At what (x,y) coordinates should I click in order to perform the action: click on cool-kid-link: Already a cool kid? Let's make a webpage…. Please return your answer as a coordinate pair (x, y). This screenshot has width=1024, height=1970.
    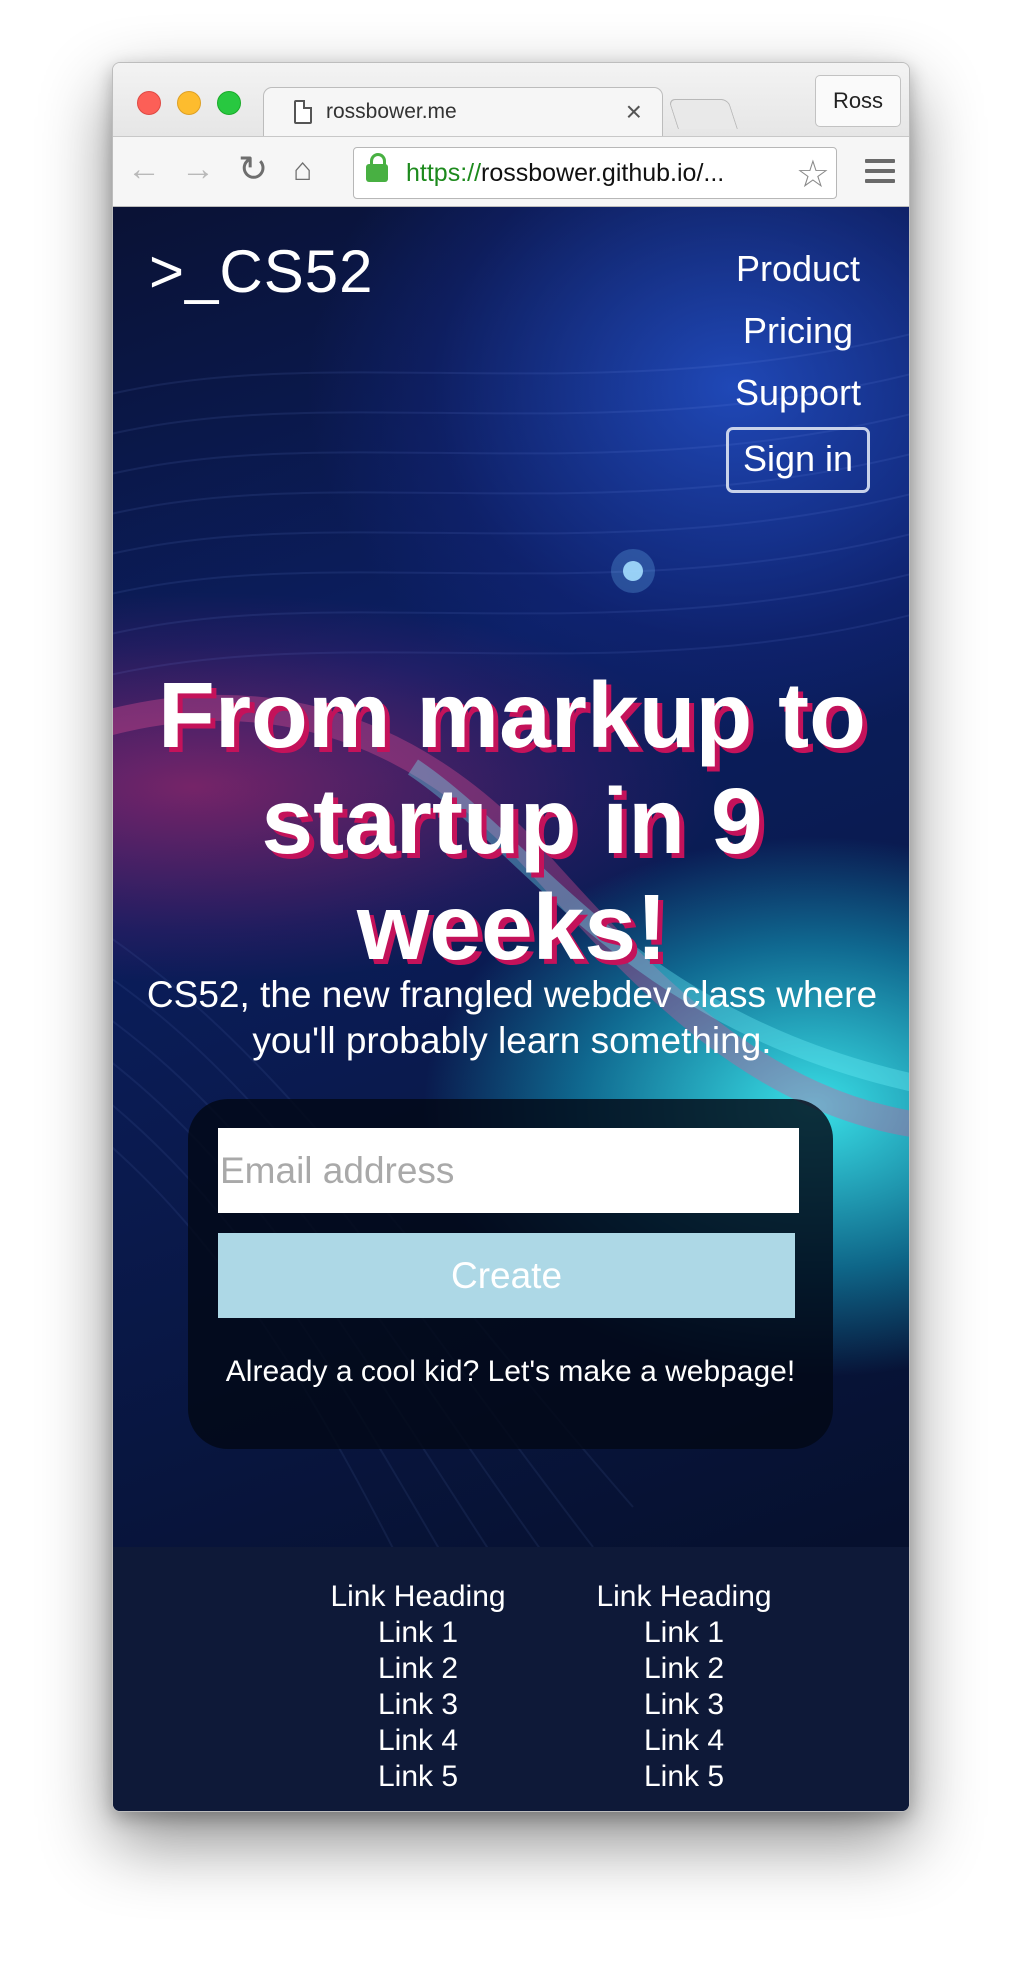
    Looking at the image, I should click on (510, 1372).